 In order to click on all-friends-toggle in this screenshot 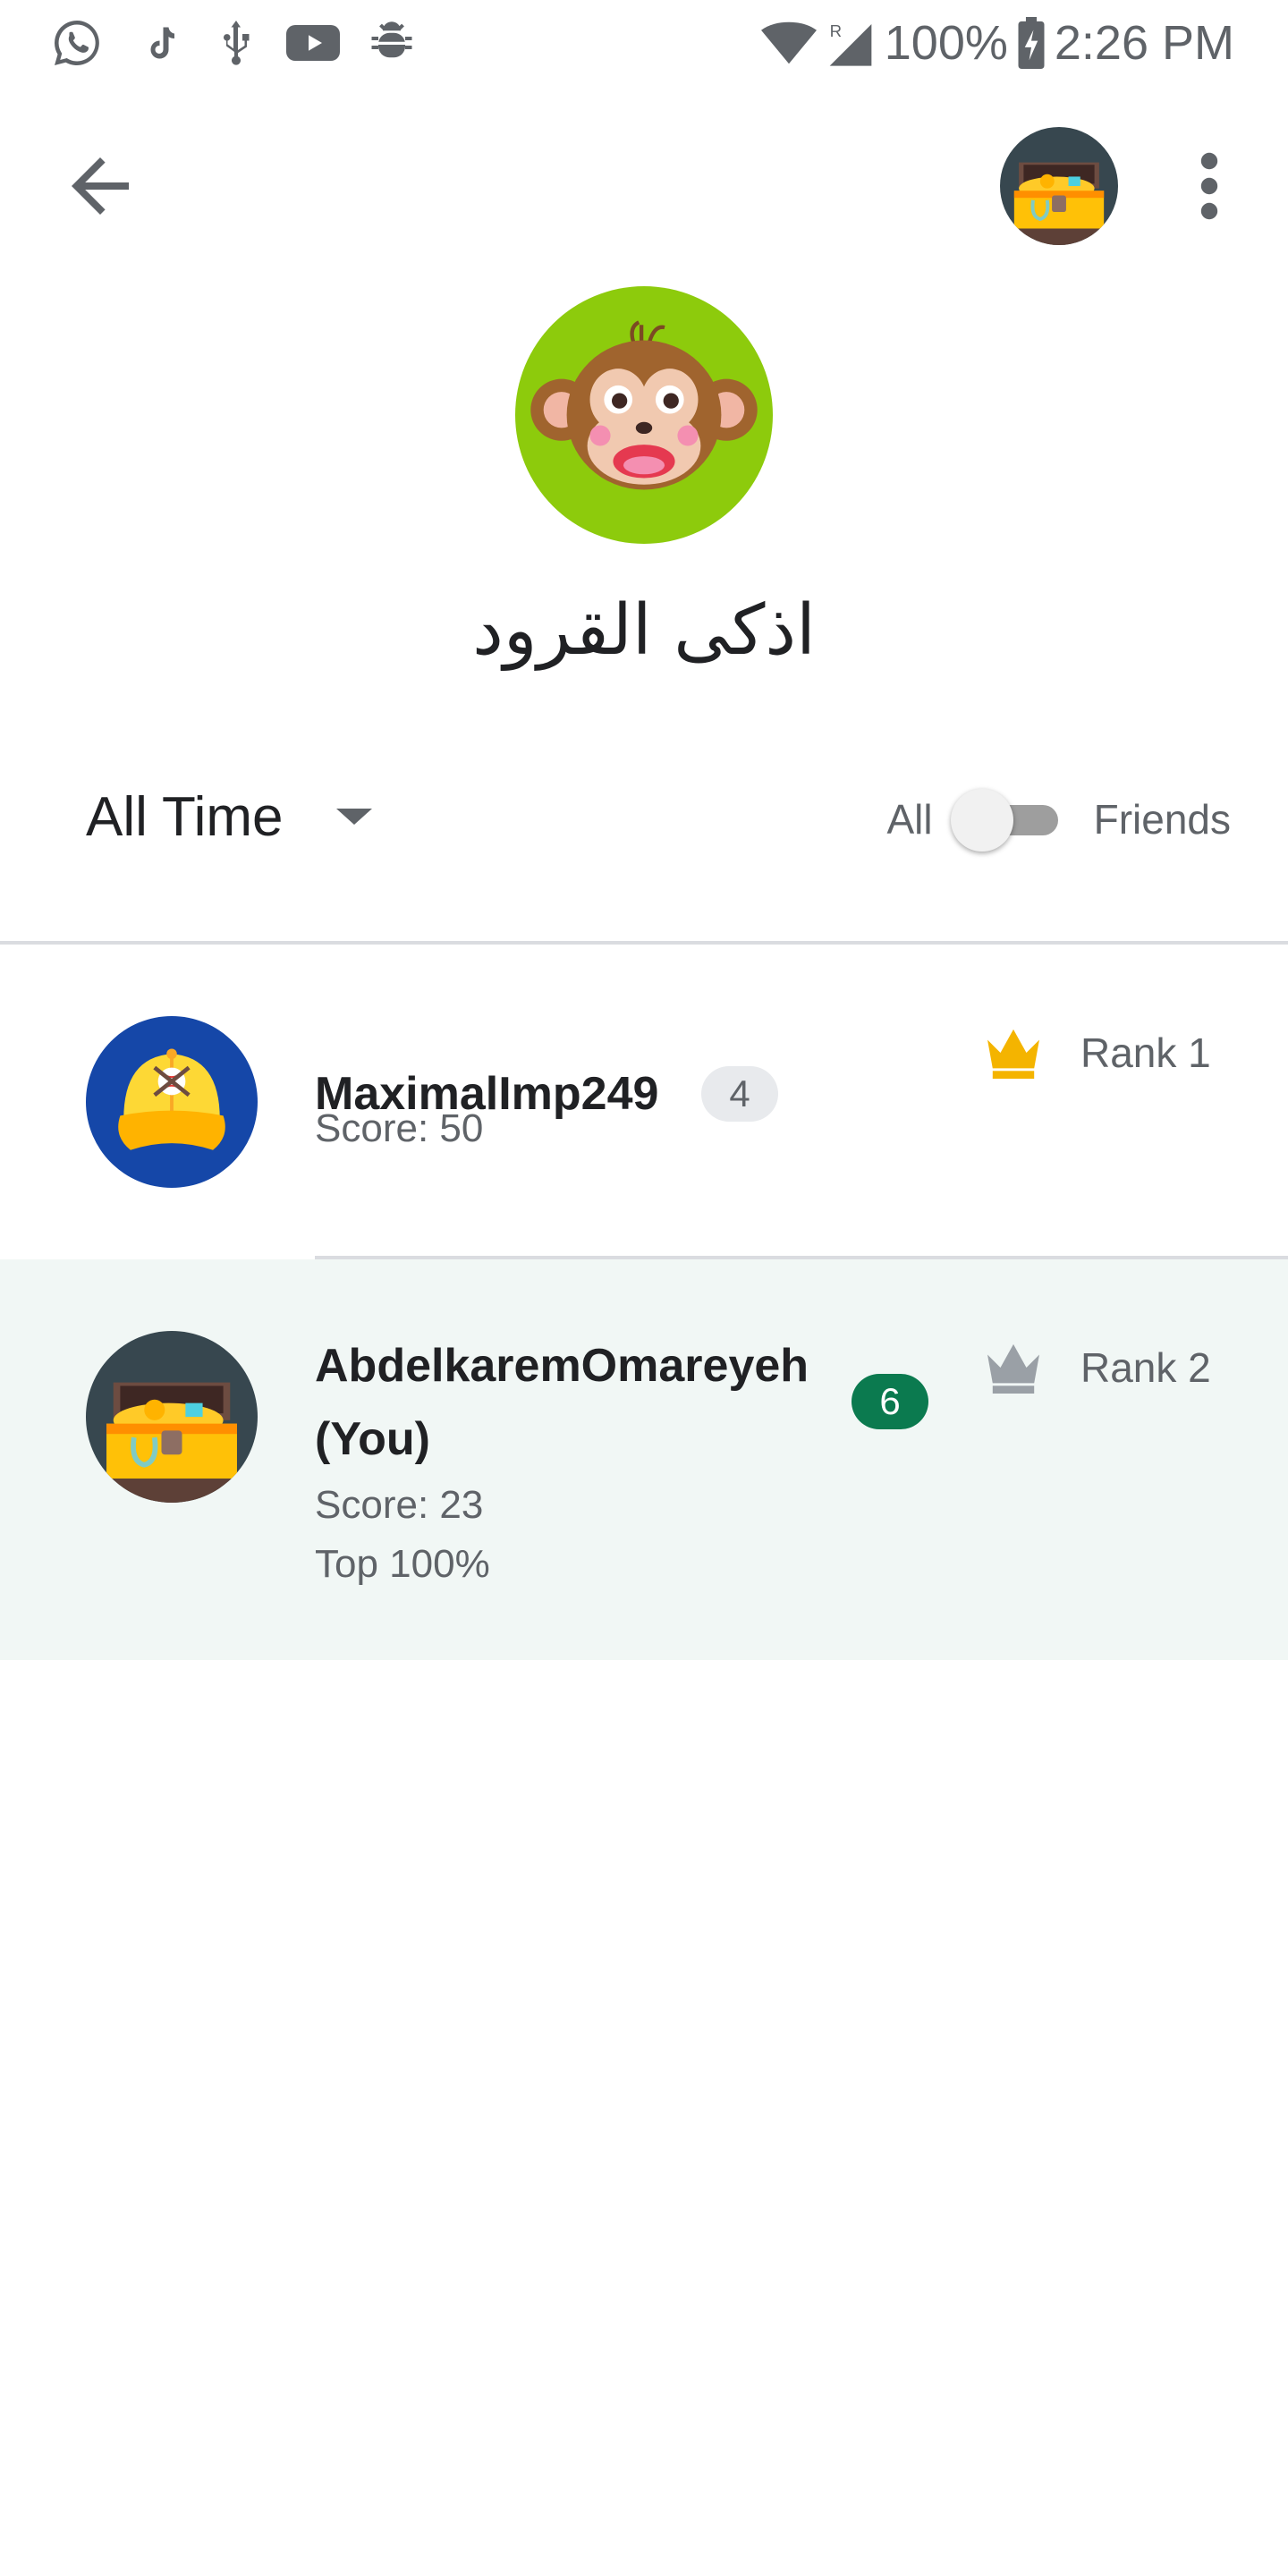, I will do `click(1008, 819)`.